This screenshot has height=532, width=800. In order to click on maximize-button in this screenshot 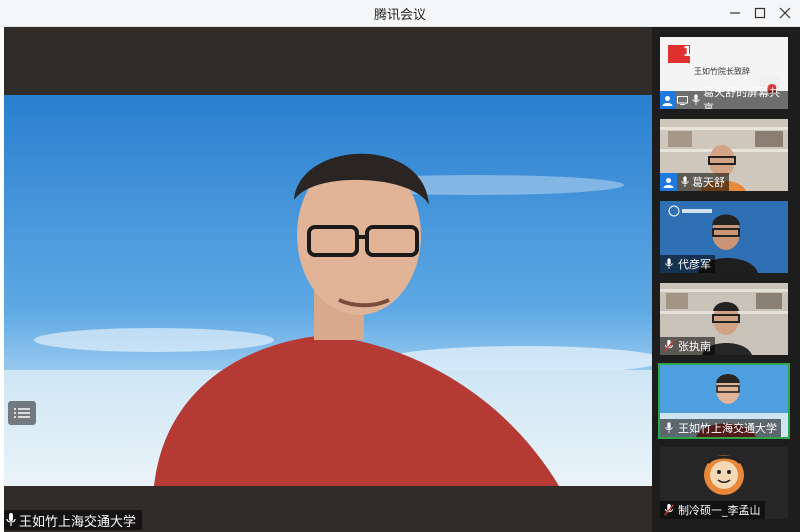, I will do `click(760, 13)`.